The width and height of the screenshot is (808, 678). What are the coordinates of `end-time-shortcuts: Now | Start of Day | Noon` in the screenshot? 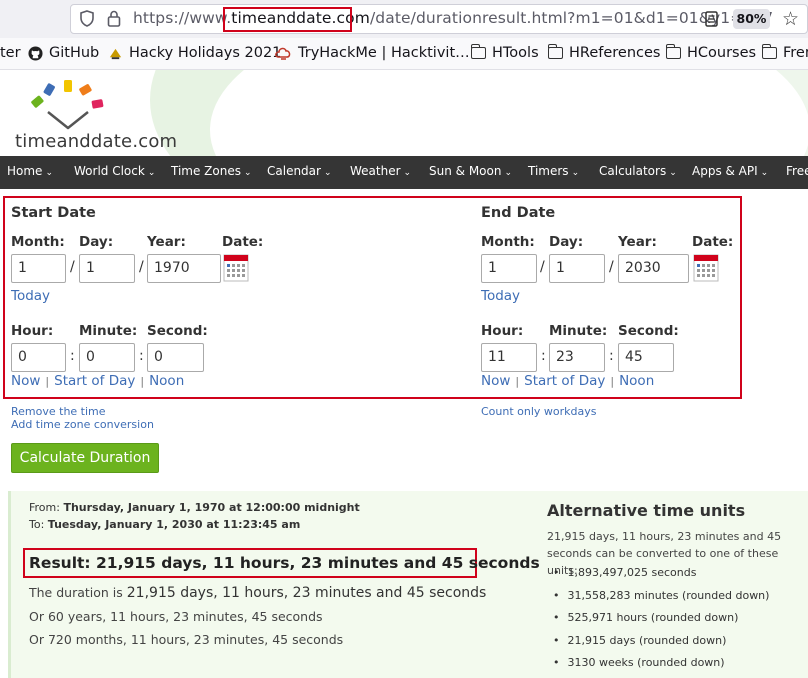 It's located at (567, 381).